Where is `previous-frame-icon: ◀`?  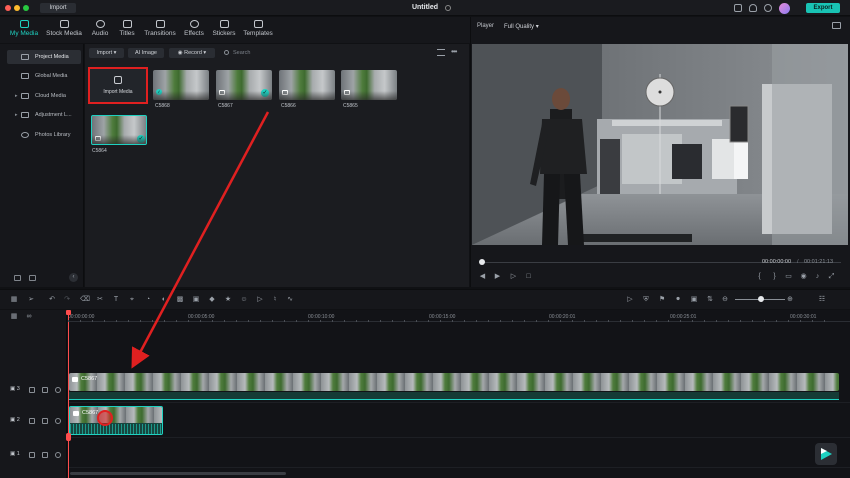 previous-frame-icon: ◀ is located at coordinates (482, 276).